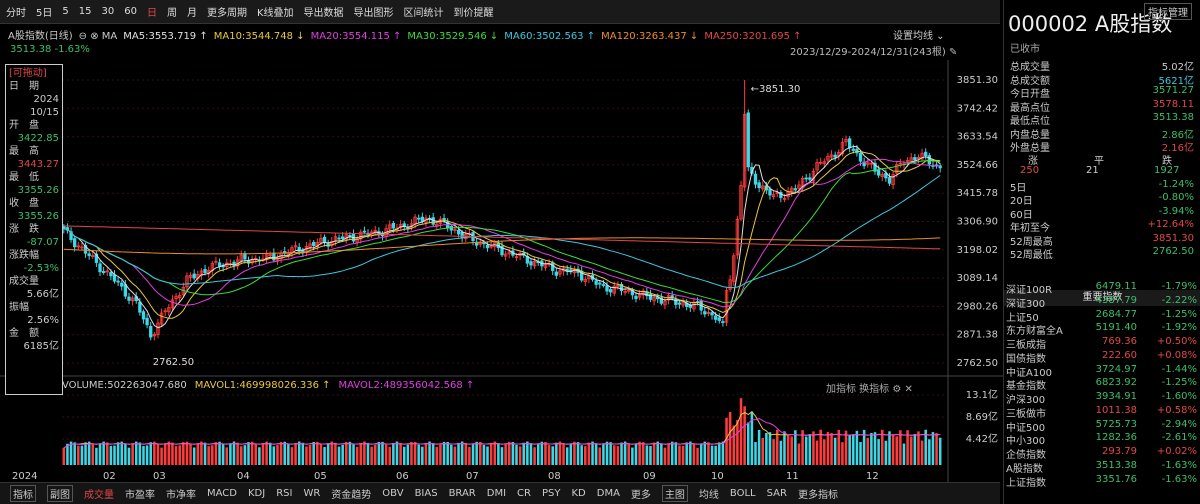  What do you see at coordinates (608, 493) in the screenshot?
I see `indicator-17: DMA` at bounding box center [608, 493].